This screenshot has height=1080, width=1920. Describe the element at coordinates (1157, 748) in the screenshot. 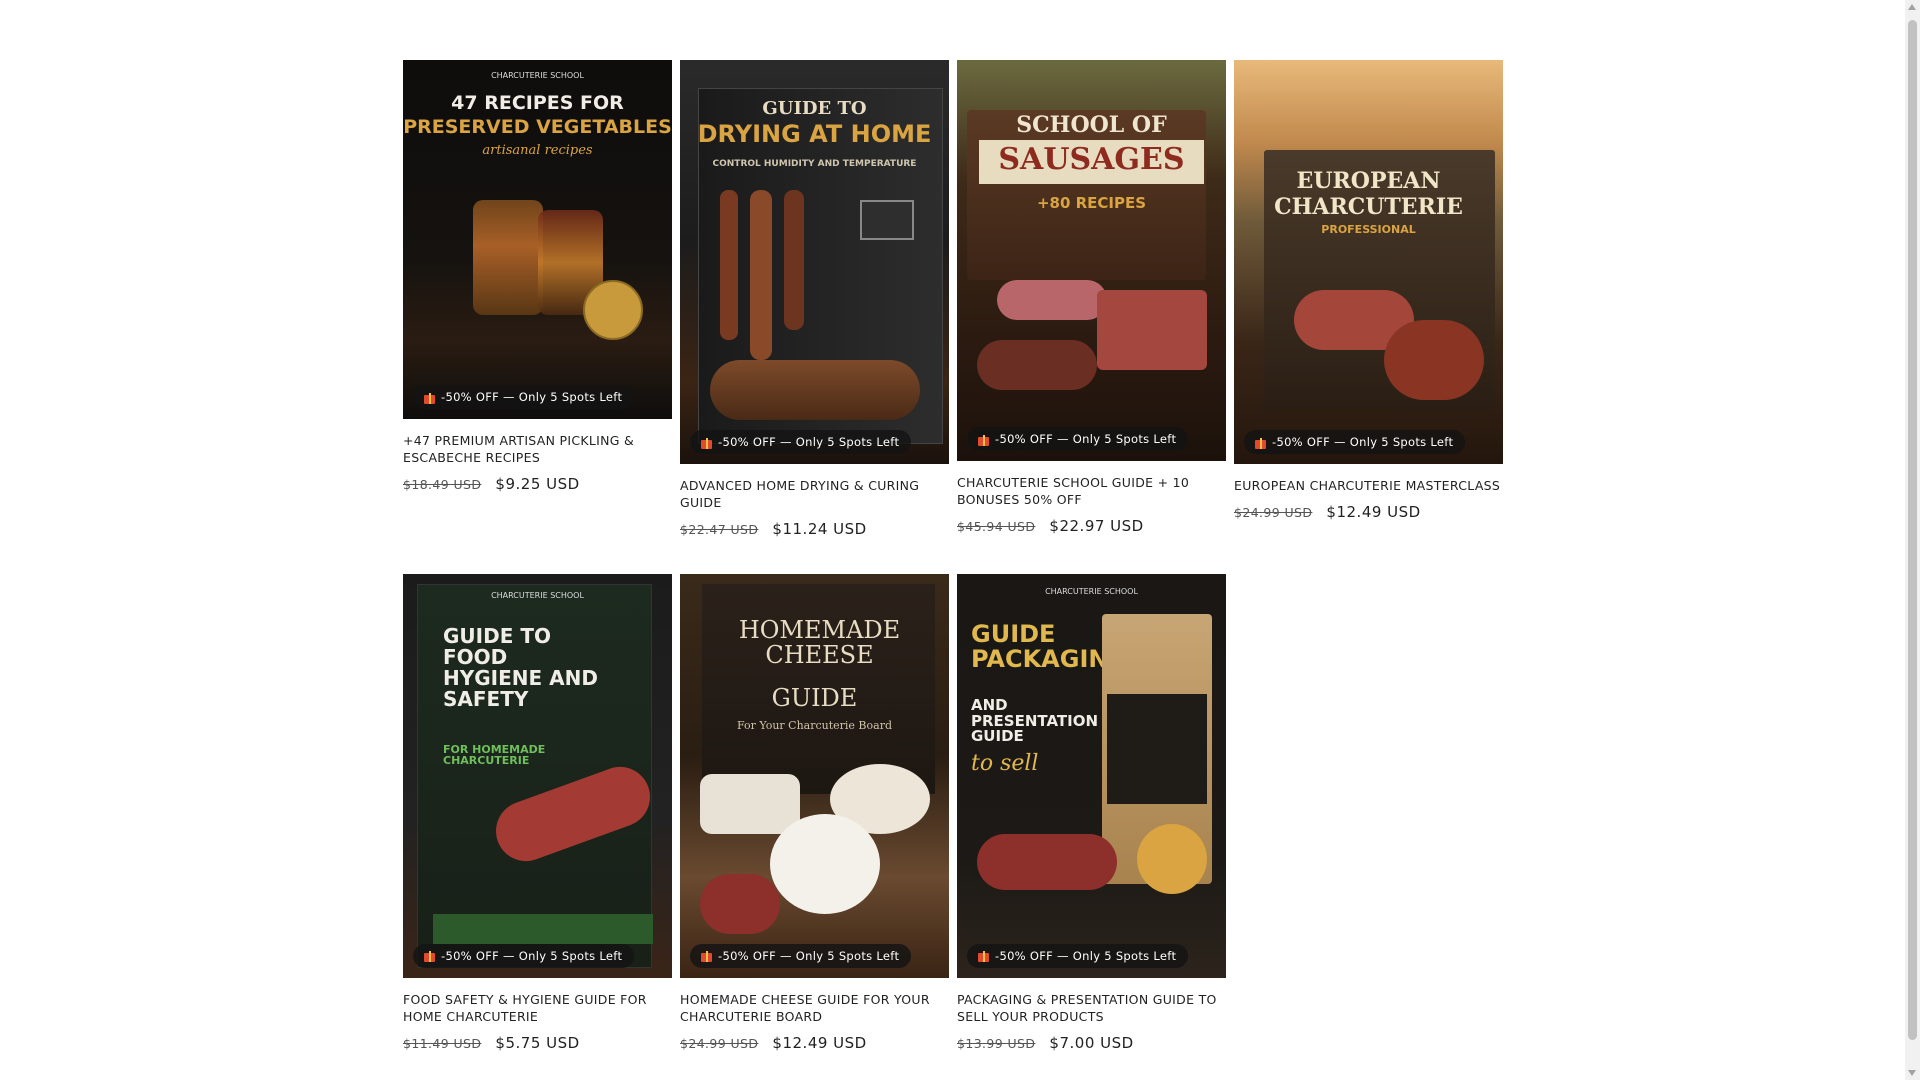

I see `label-illustration` at that location.